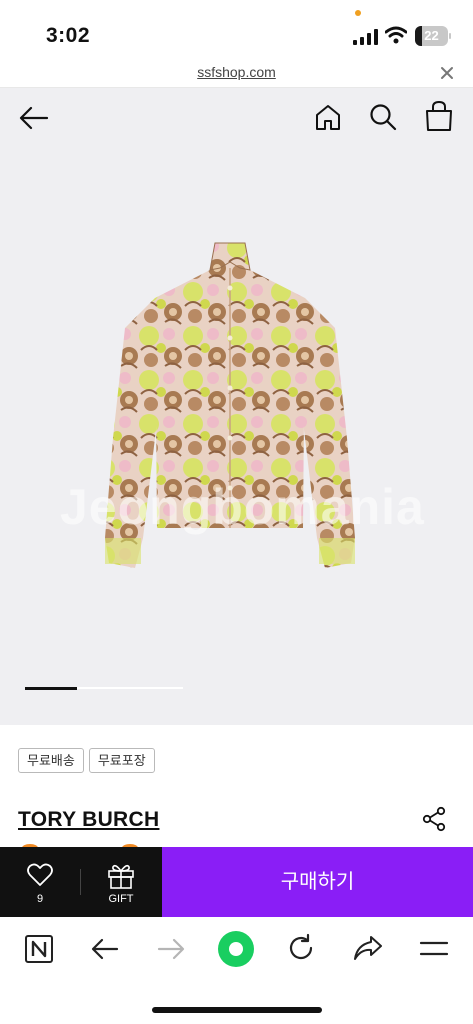 The width and height of the screenshot is (473, 1024). What do you see at coordinates (396, 35) in the screenshot?
I see `wifi-icon` at bounding box center [396, 35].